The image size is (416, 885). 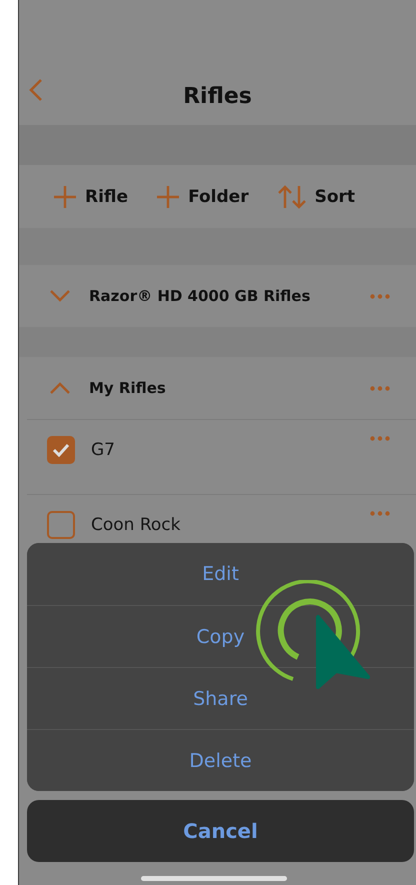 What do you see at coordinates (220, 760) in the screenshot?
I see `menu-option: Delete` at bounding box center [220, 760].